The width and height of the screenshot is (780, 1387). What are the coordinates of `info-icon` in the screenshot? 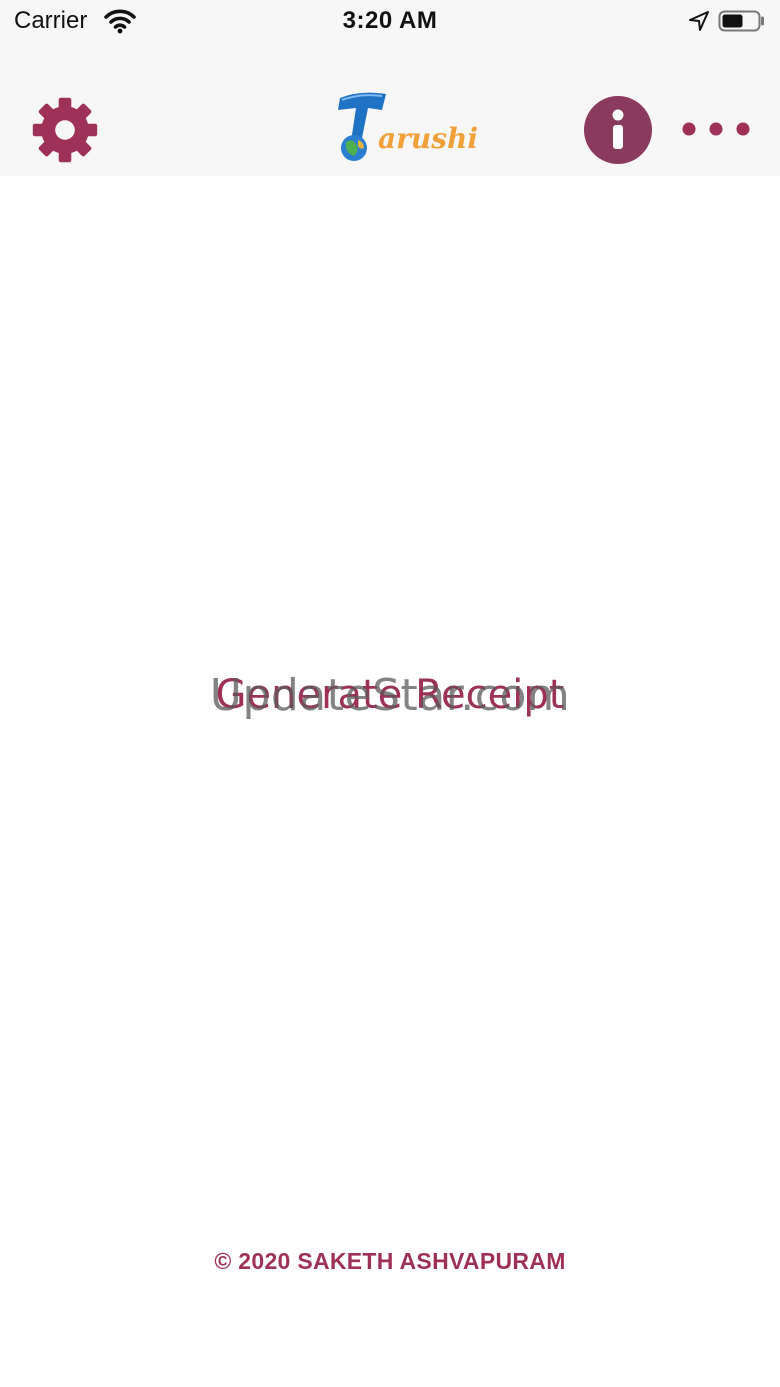 It's located at (618, 129).